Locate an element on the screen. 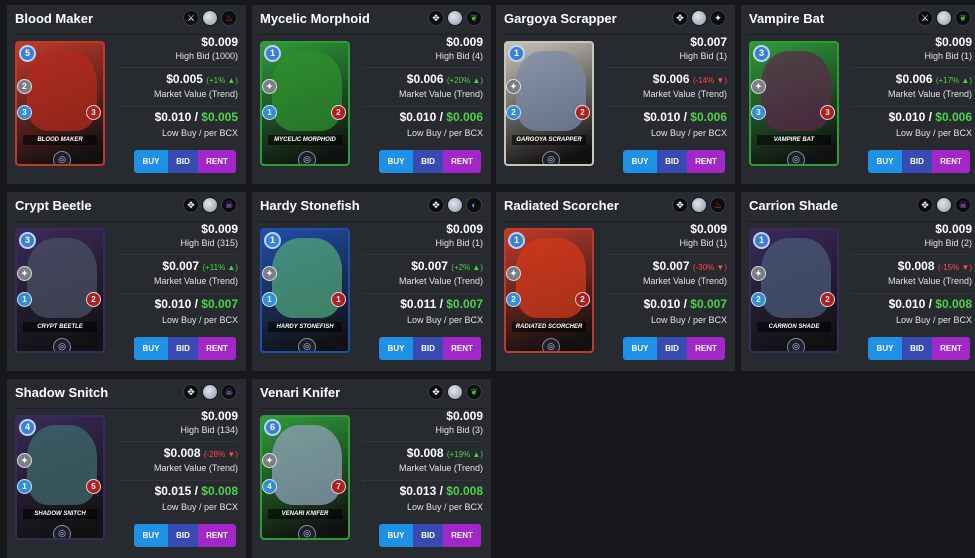 The width and height of the screenshot is (975, 558). card-image: 1 ✦ 2 2 GARGOYA SCRAPPER ◎ is located at coordinates (549, 103).